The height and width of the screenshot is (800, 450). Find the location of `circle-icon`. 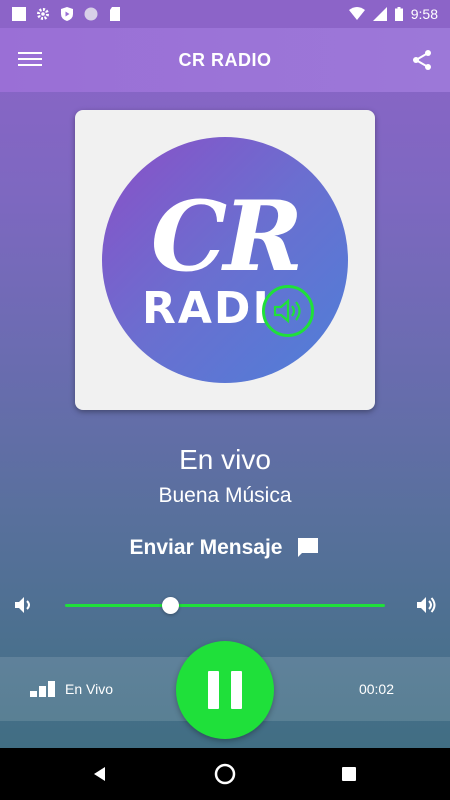

circle-icon is located at coordinates (91, 14).